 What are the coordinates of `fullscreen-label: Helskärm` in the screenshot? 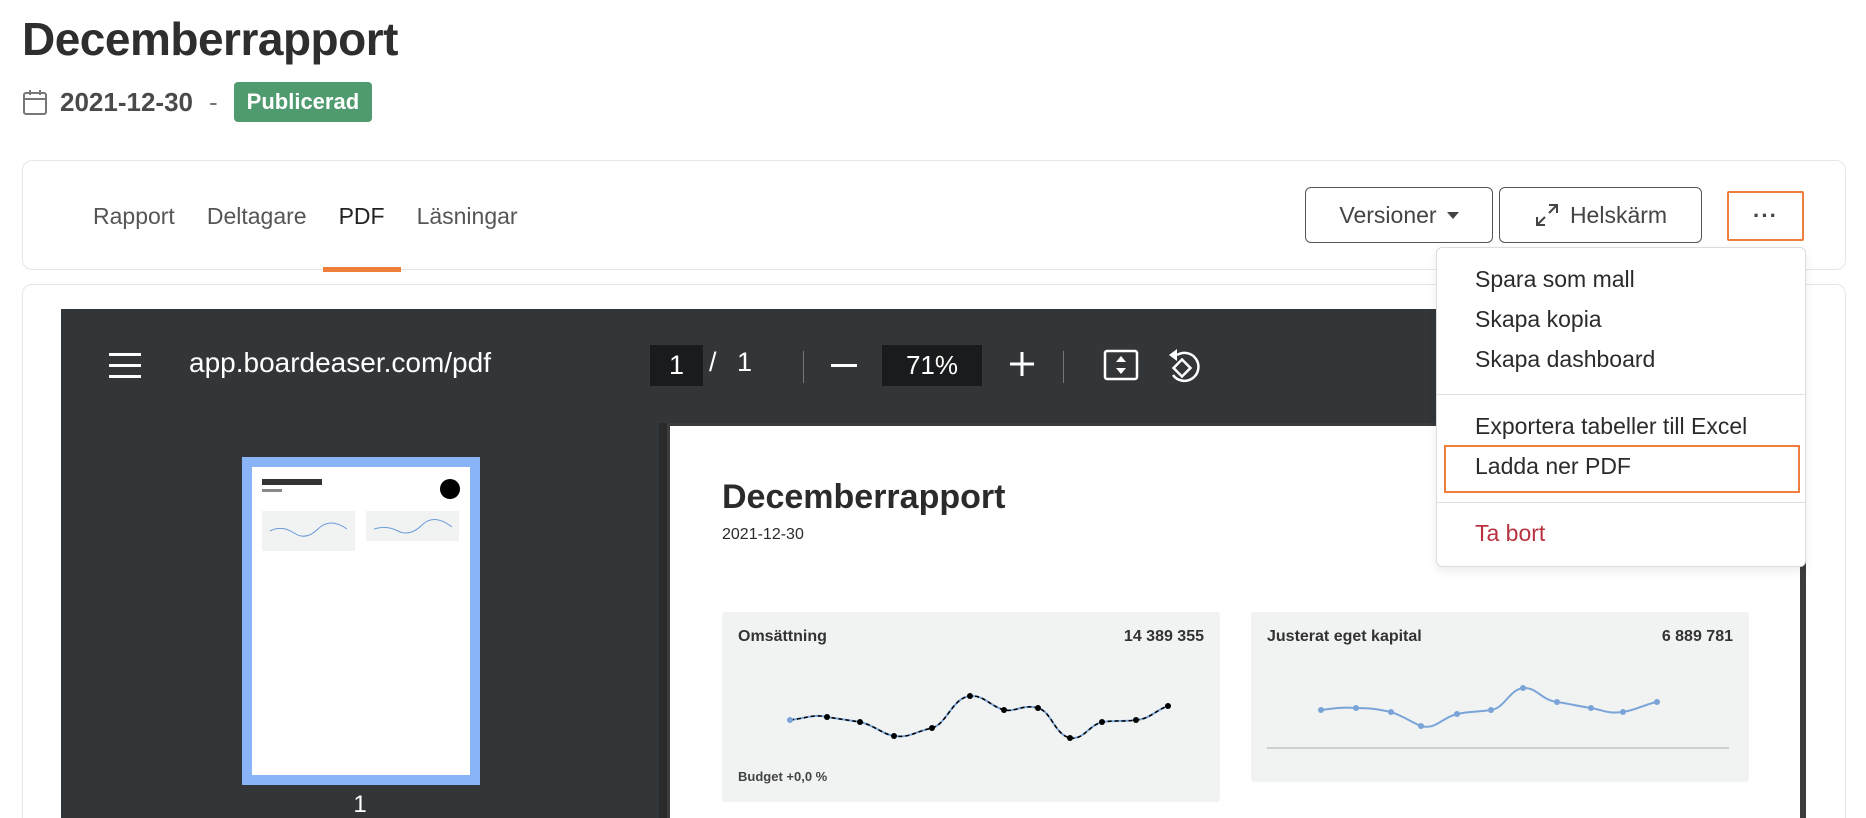 It's located at (1618, 214).